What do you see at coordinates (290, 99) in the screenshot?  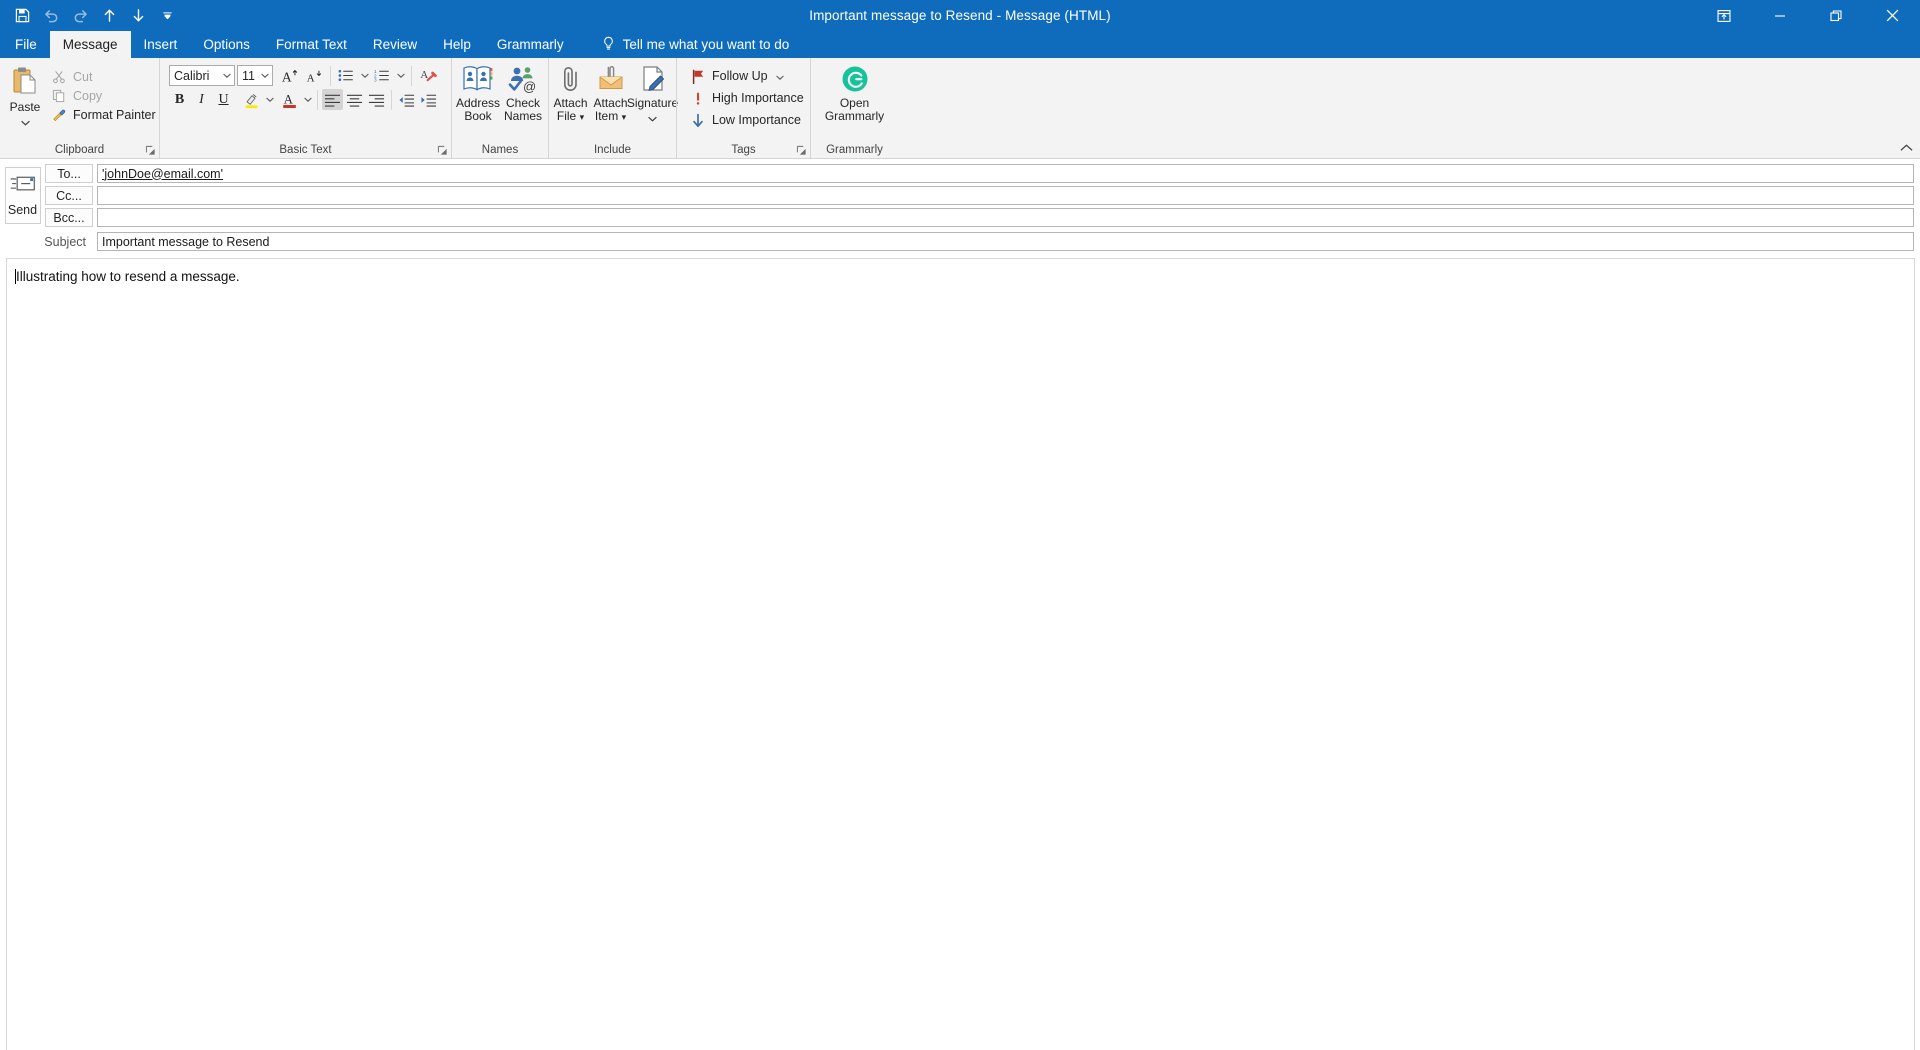 I see `font-color-button: A` at bounding box center [290, 99].